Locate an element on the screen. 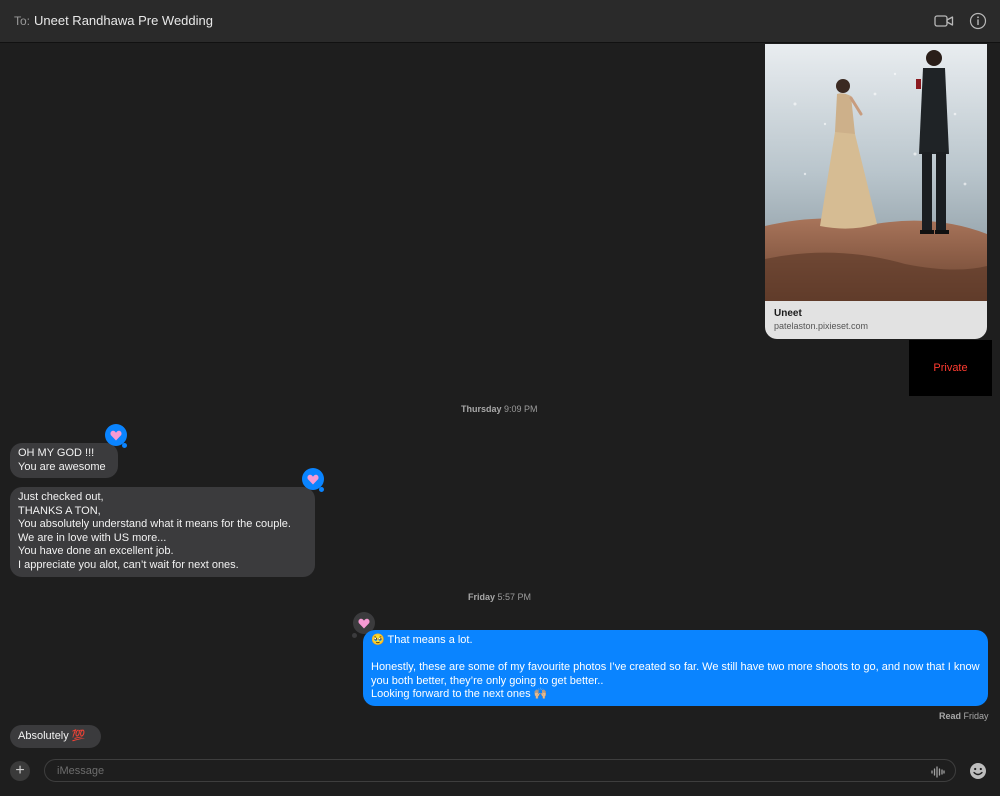  message-input: iMessage is located at coordinates (500, 770).